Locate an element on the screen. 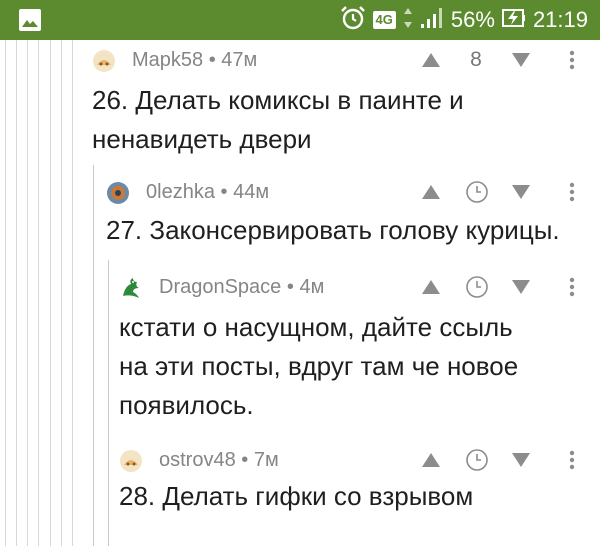 Image resolution: width=600 pixels, height=546 pixels. comment-time: 47м is located at coordinates (239, 60).